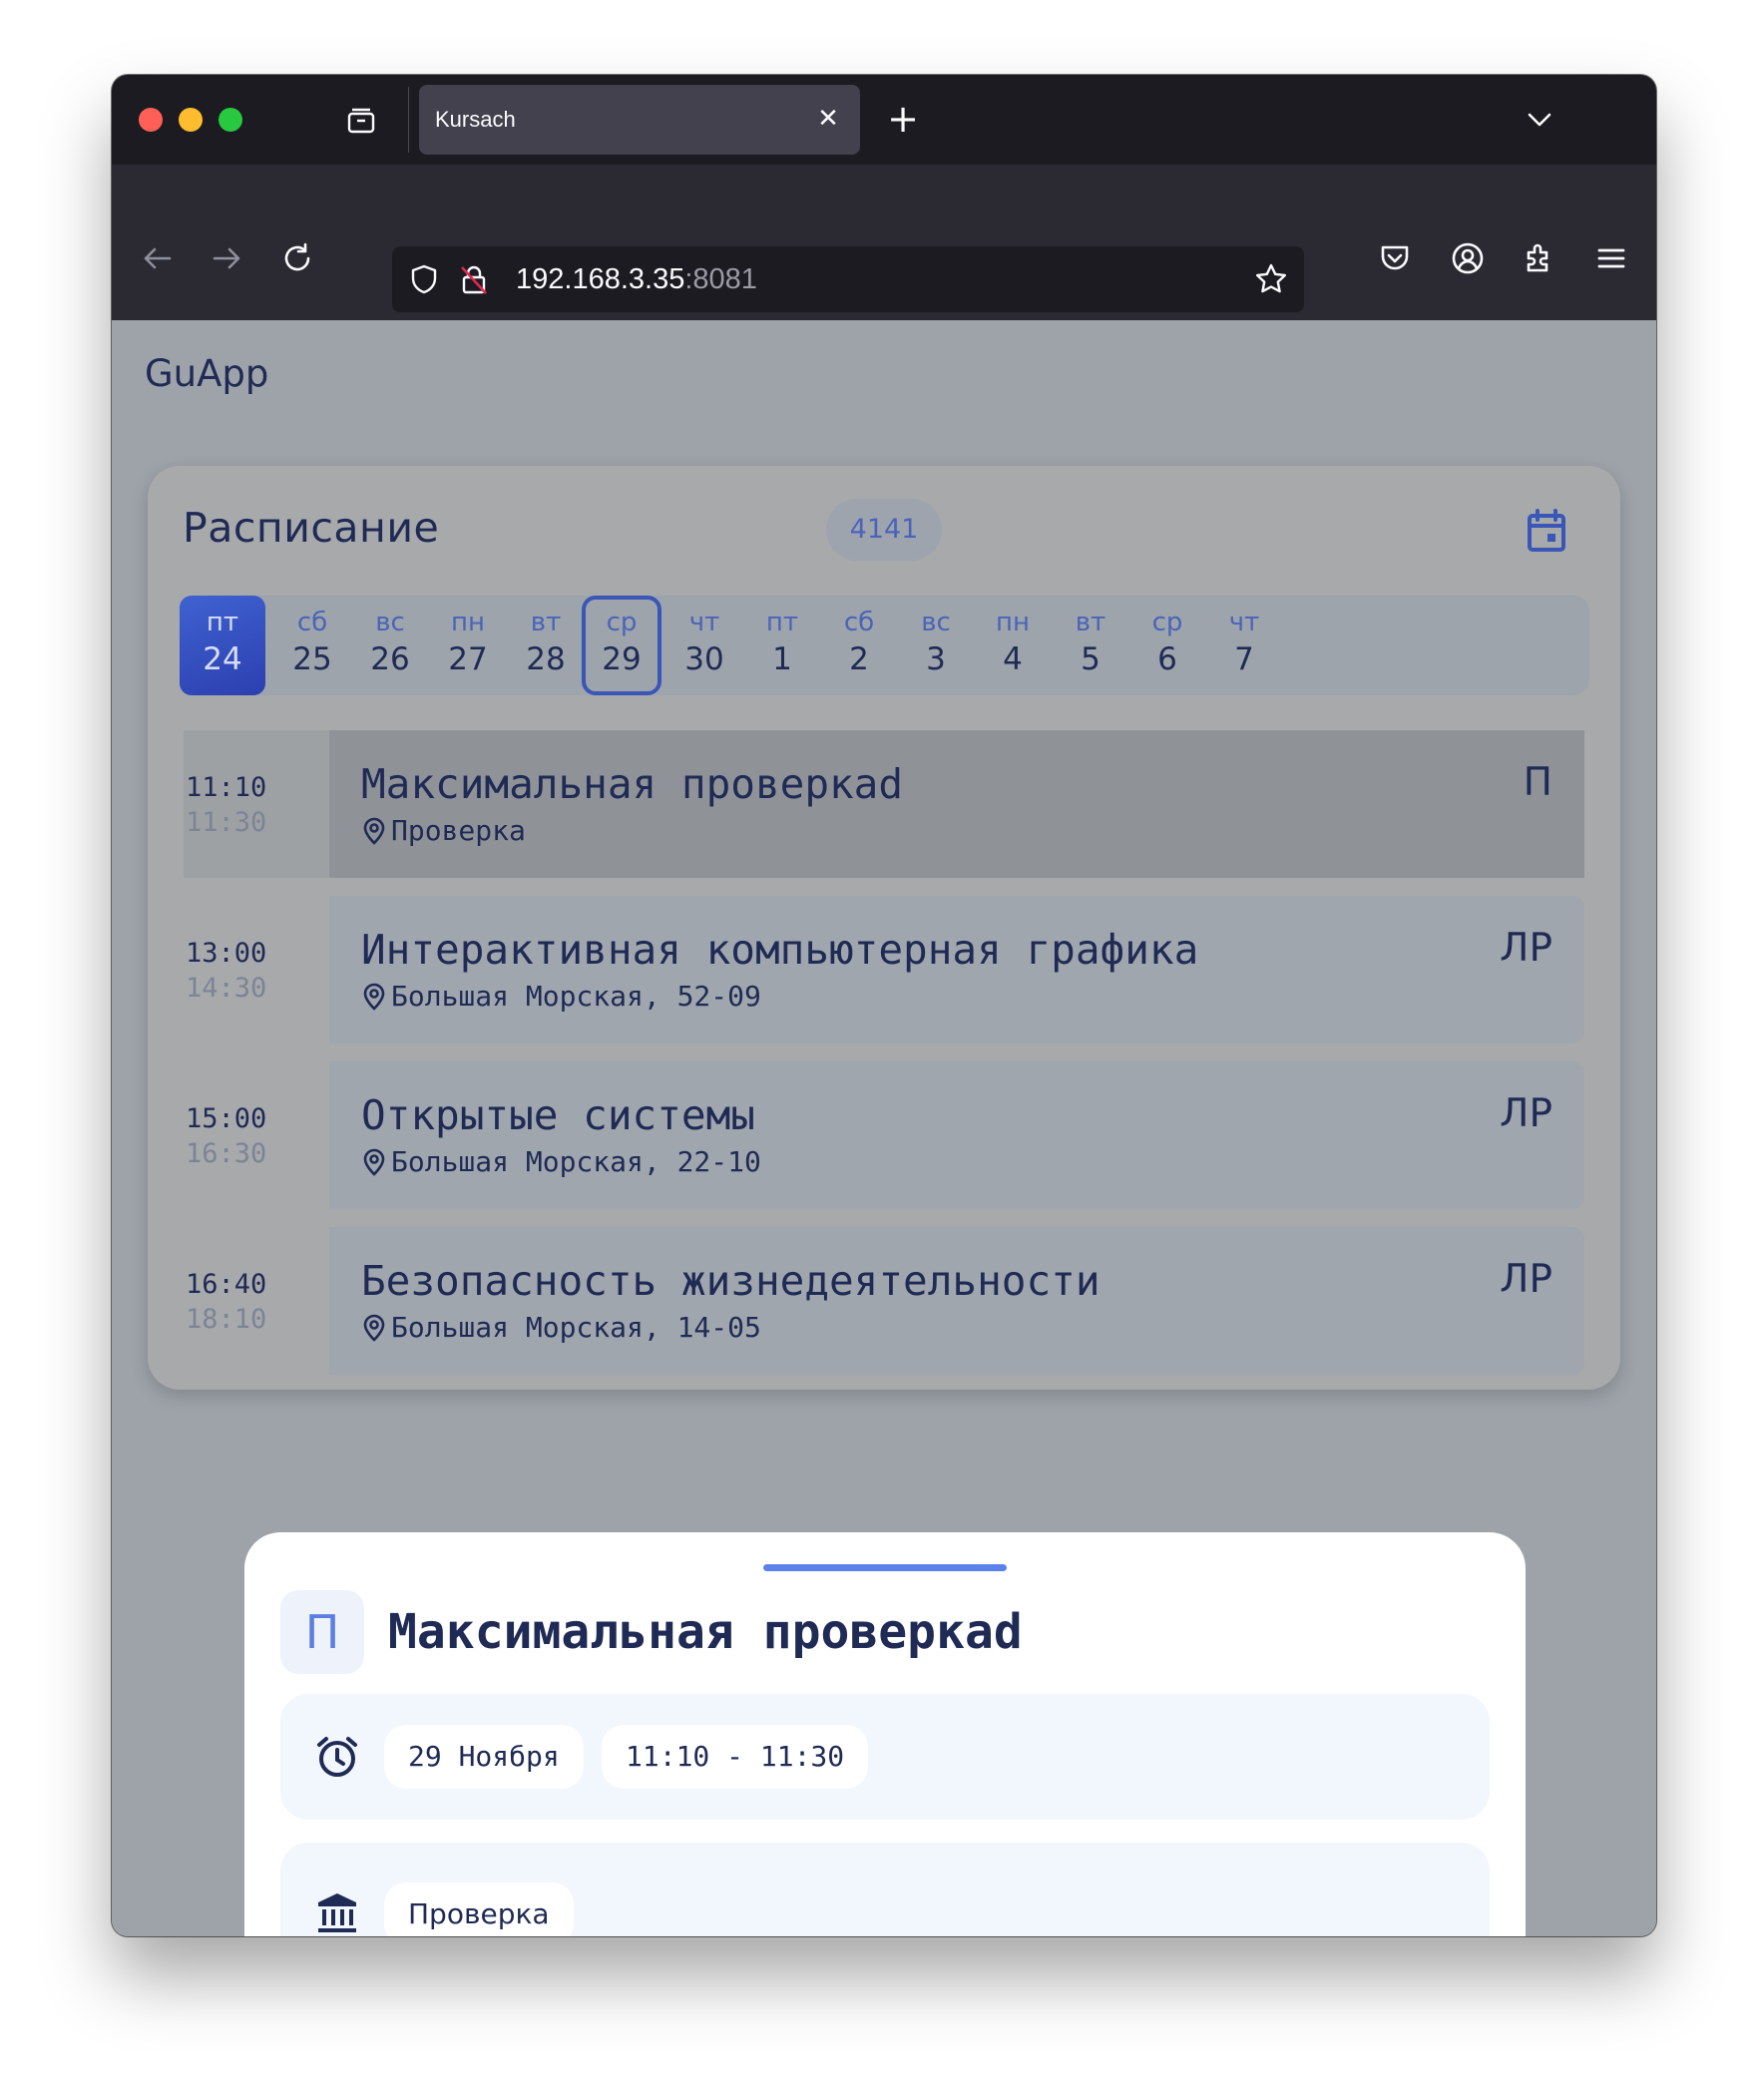 This screenshot has width=1764, height=2081. What do you see at coordinates (230, 120) in the screenshot?
I see `maximize-window-button` at bounding box center [230, 120].